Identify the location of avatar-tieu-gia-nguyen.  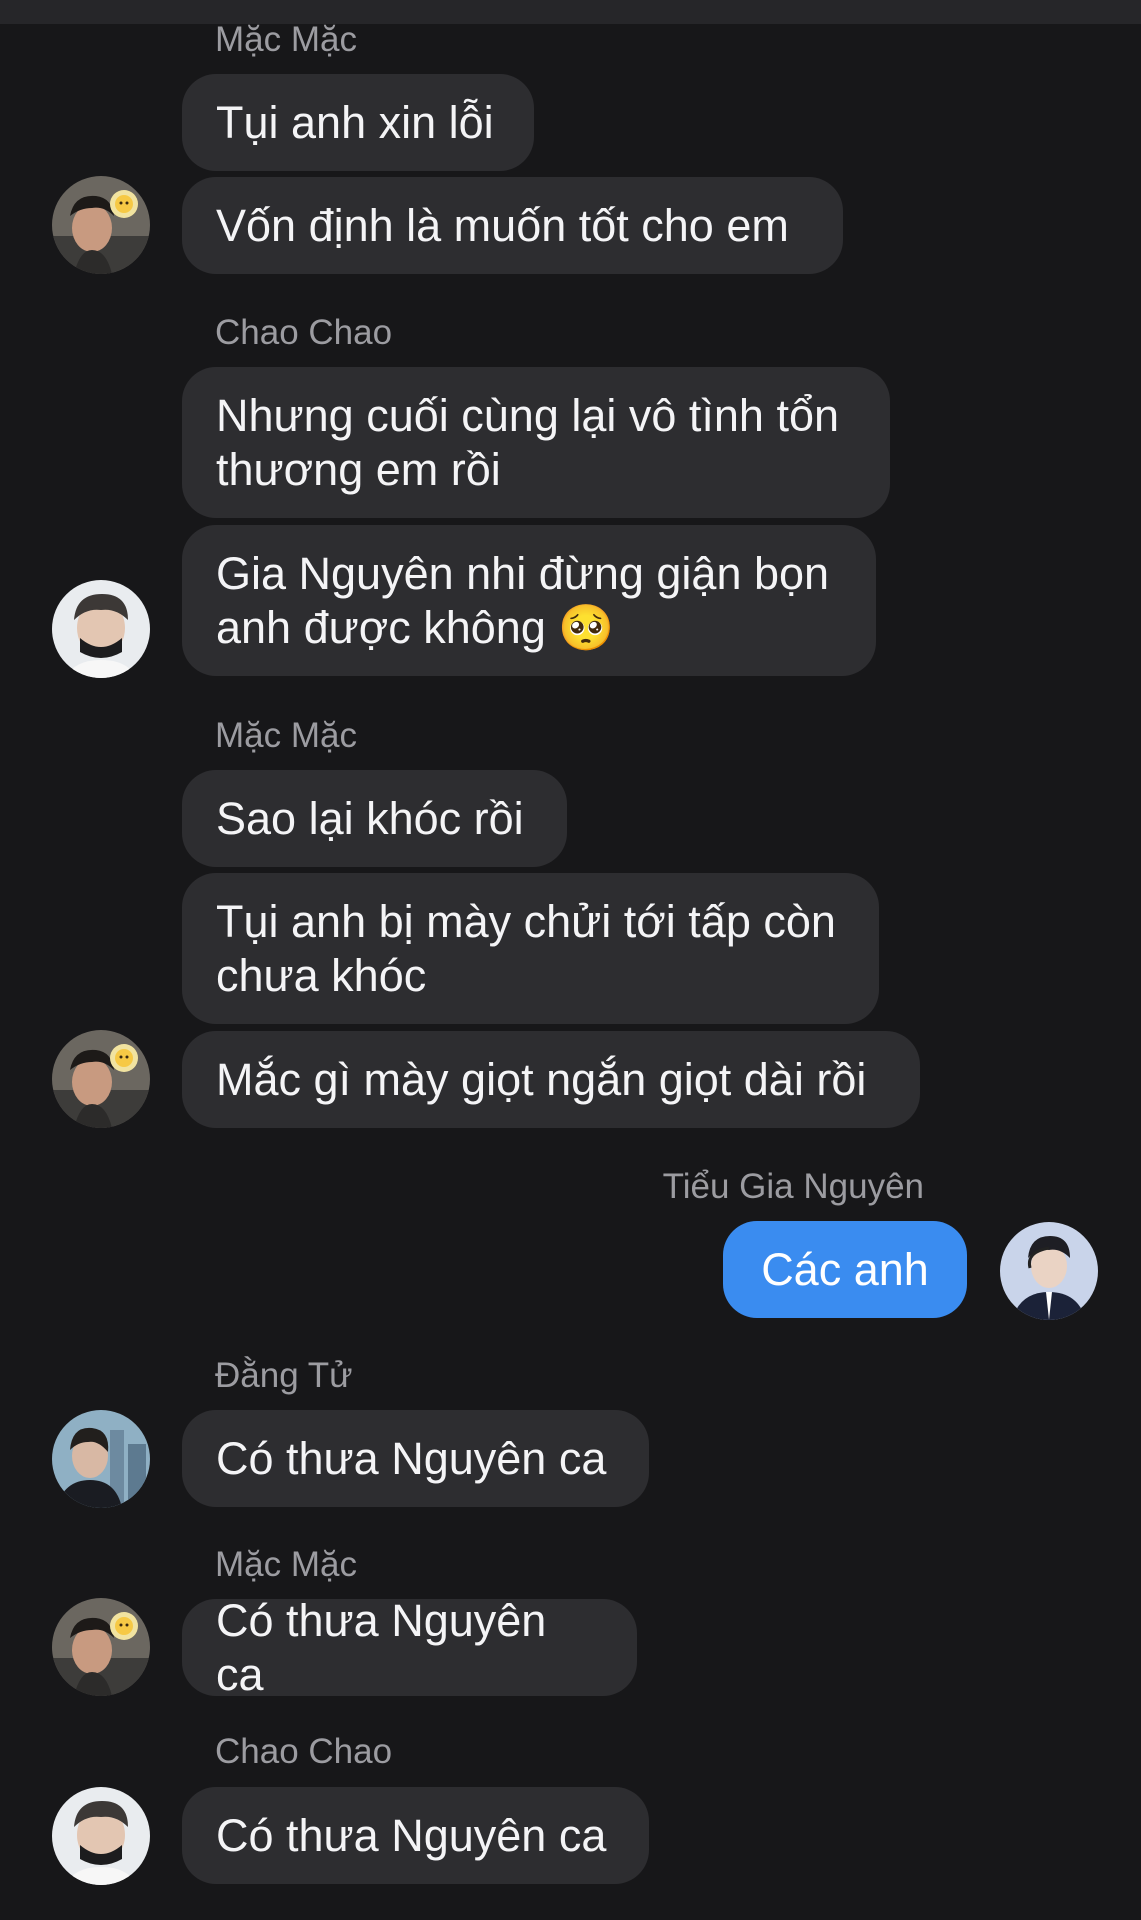
(1049, 1271).